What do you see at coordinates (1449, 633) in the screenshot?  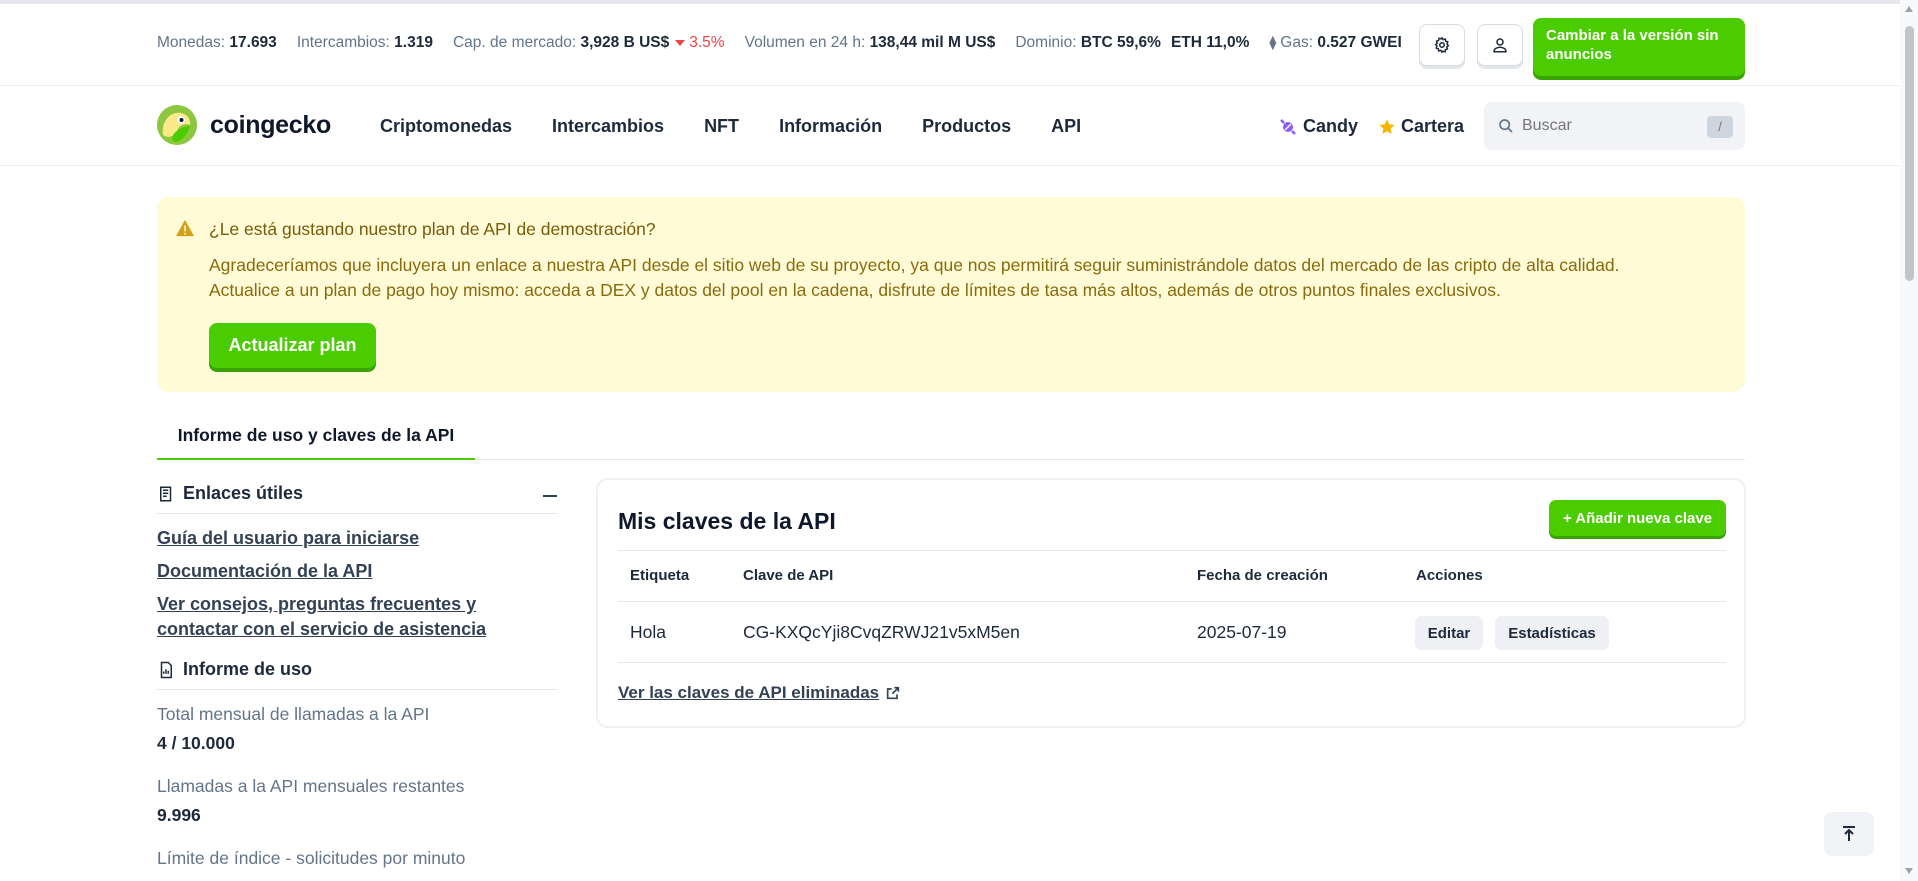 I see `edit-key-button: Editar` at bounding box center [1449, 633].